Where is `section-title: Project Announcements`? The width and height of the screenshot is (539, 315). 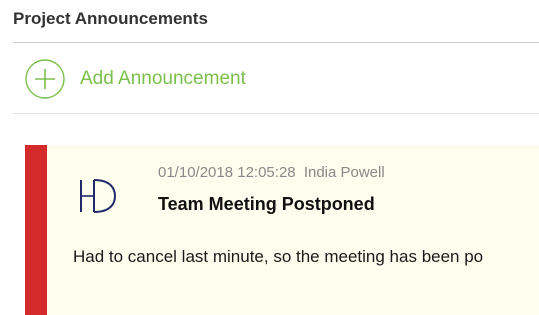
section-title: Project Announcements is located at coordinates (110, 18).